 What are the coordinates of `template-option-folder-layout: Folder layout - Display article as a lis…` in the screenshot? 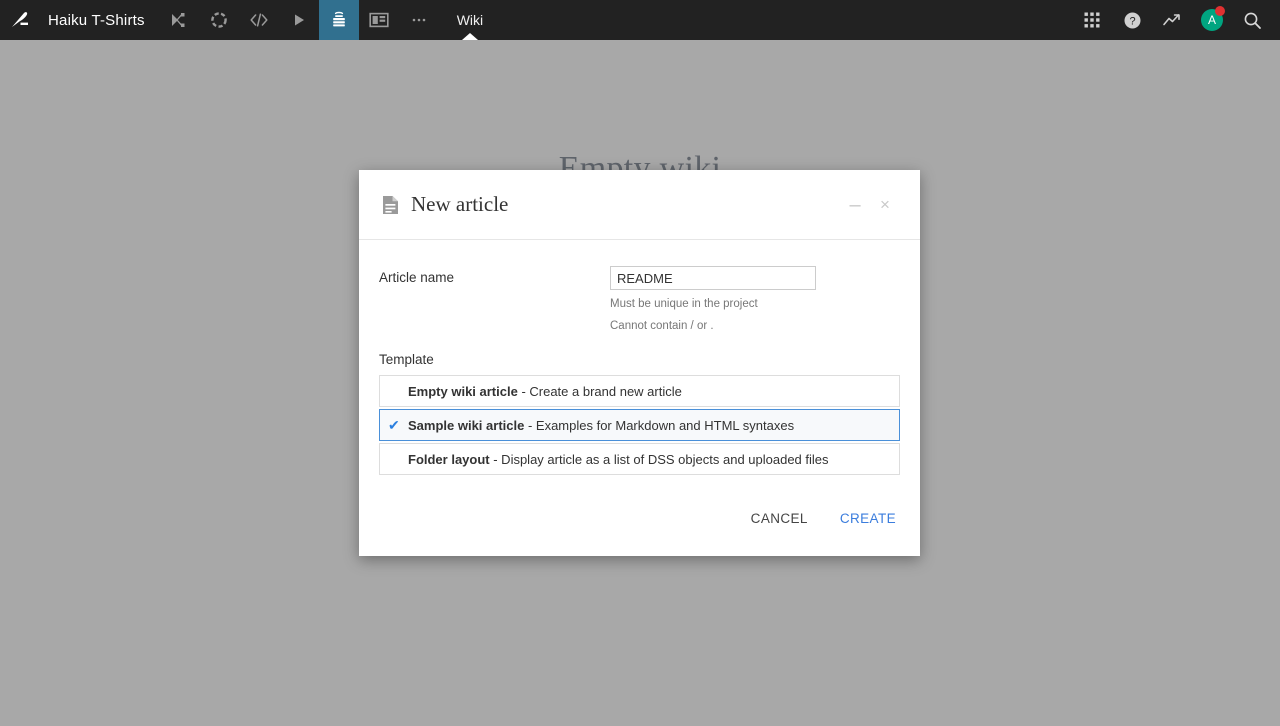 It's located at (639, 459).